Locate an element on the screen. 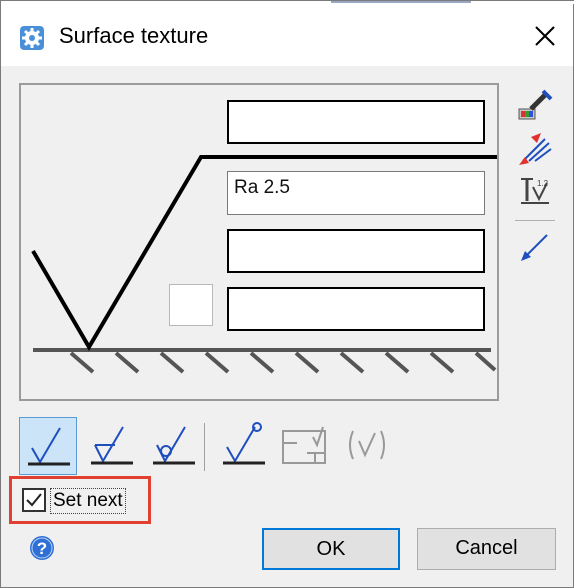 Image resolution: width=574 pixels, height=588 pixels. close-icon is located at coordinates (545, 36).